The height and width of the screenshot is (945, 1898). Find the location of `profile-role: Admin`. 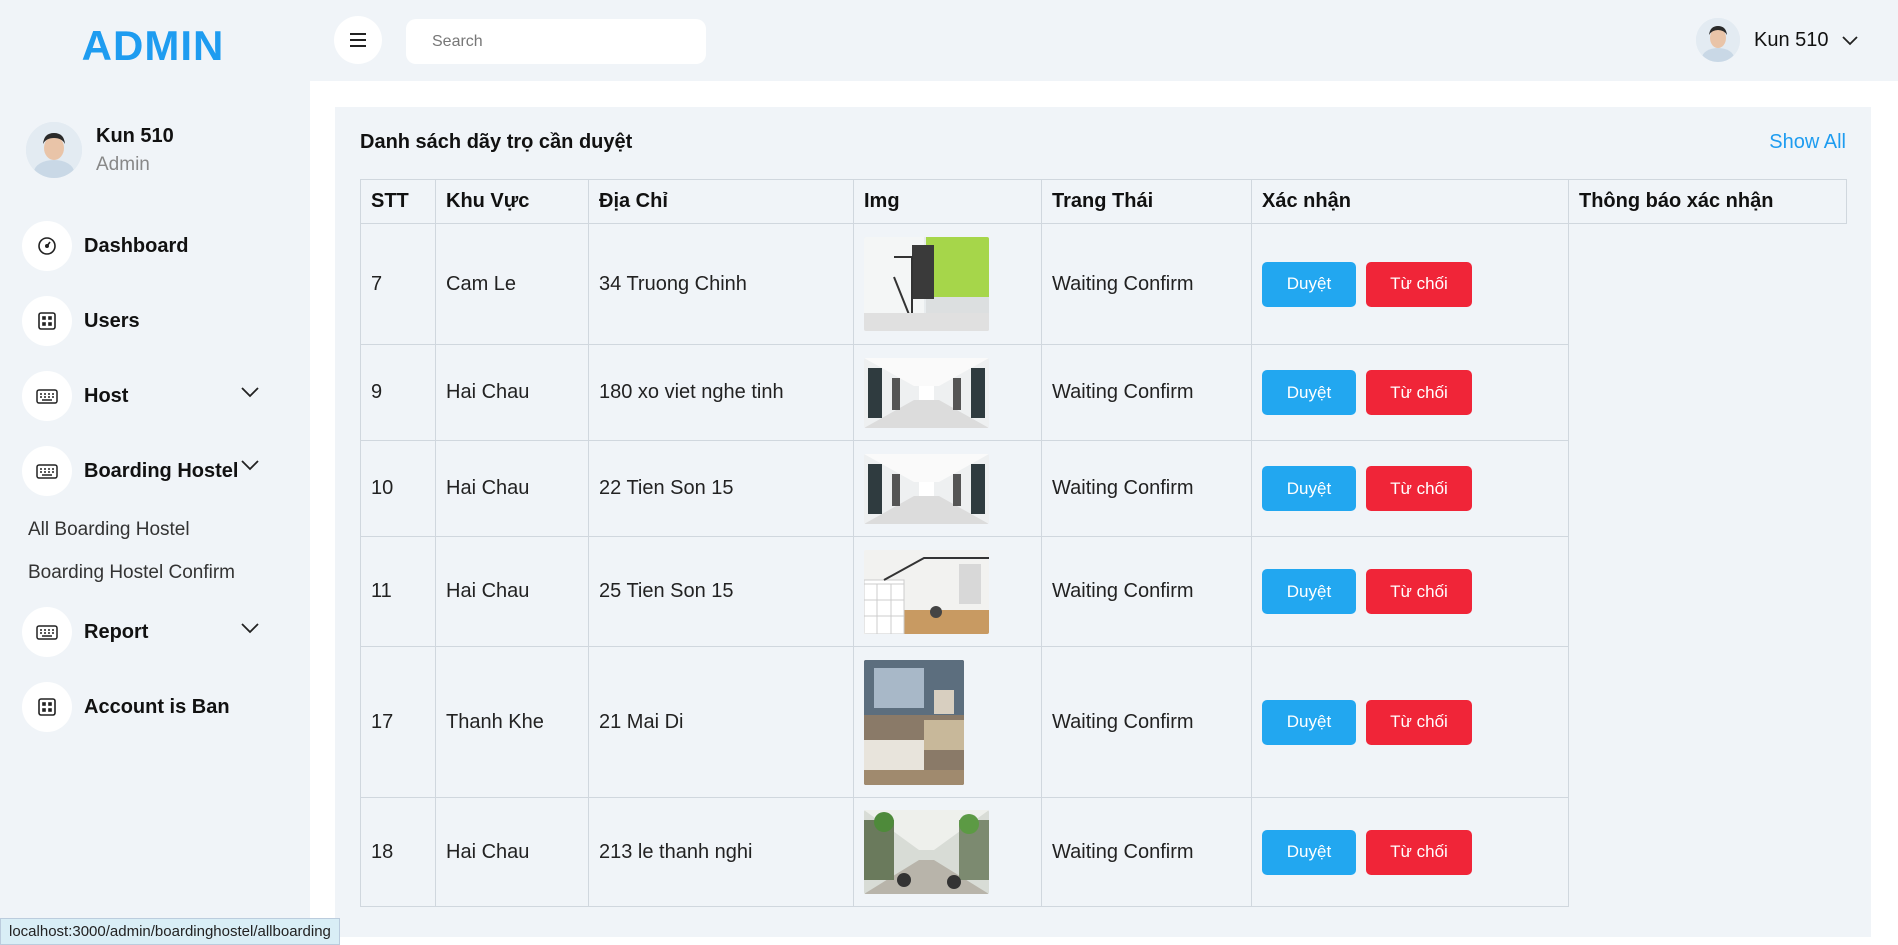

profile-role: Admin is located at coordinates (123, 164).